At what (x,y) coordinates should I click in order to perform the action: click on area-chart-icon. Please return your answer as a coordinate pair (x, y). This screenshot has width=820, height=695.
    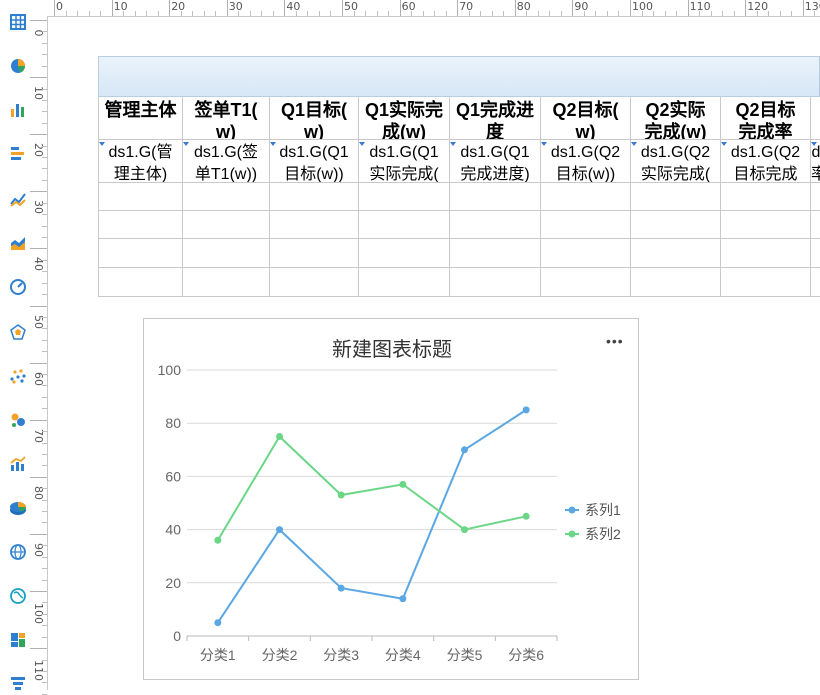
    Looking at the image, I should click on (18, 243).